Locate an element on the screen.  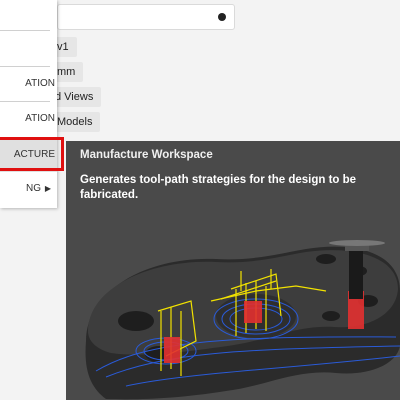
menu-item-simulation: ATION is located at coordinates (28, 84).